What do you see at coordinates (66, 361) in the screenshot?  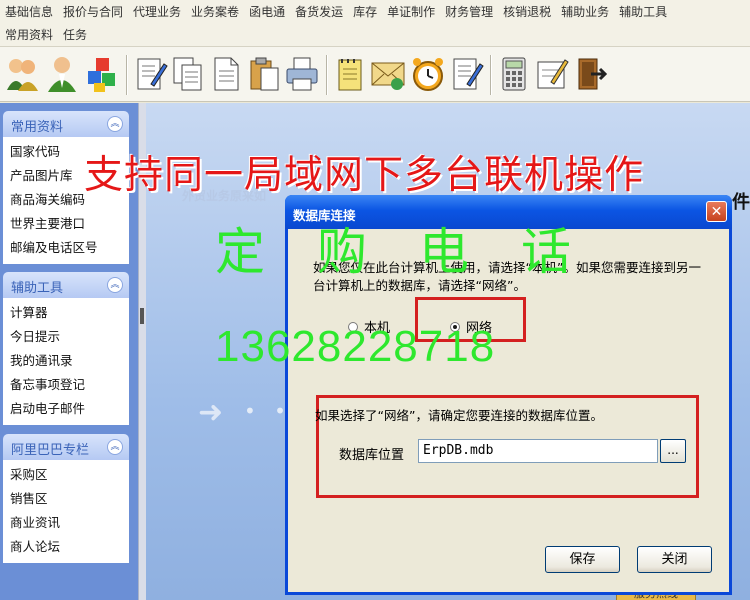 I see `sidebar-item: 我的通讯录` at bounding box center [66, 361].